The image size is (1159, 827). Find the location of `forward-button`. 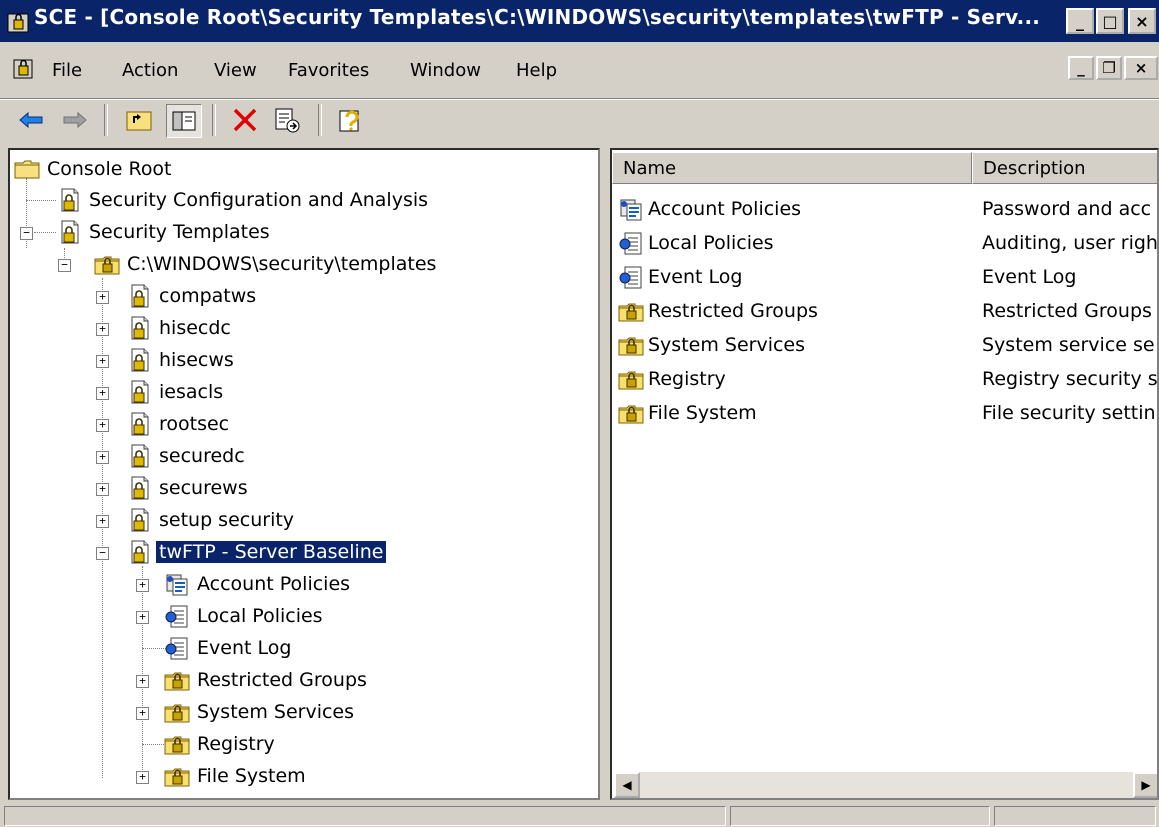

forward-button is located at coordinates (75, 120).